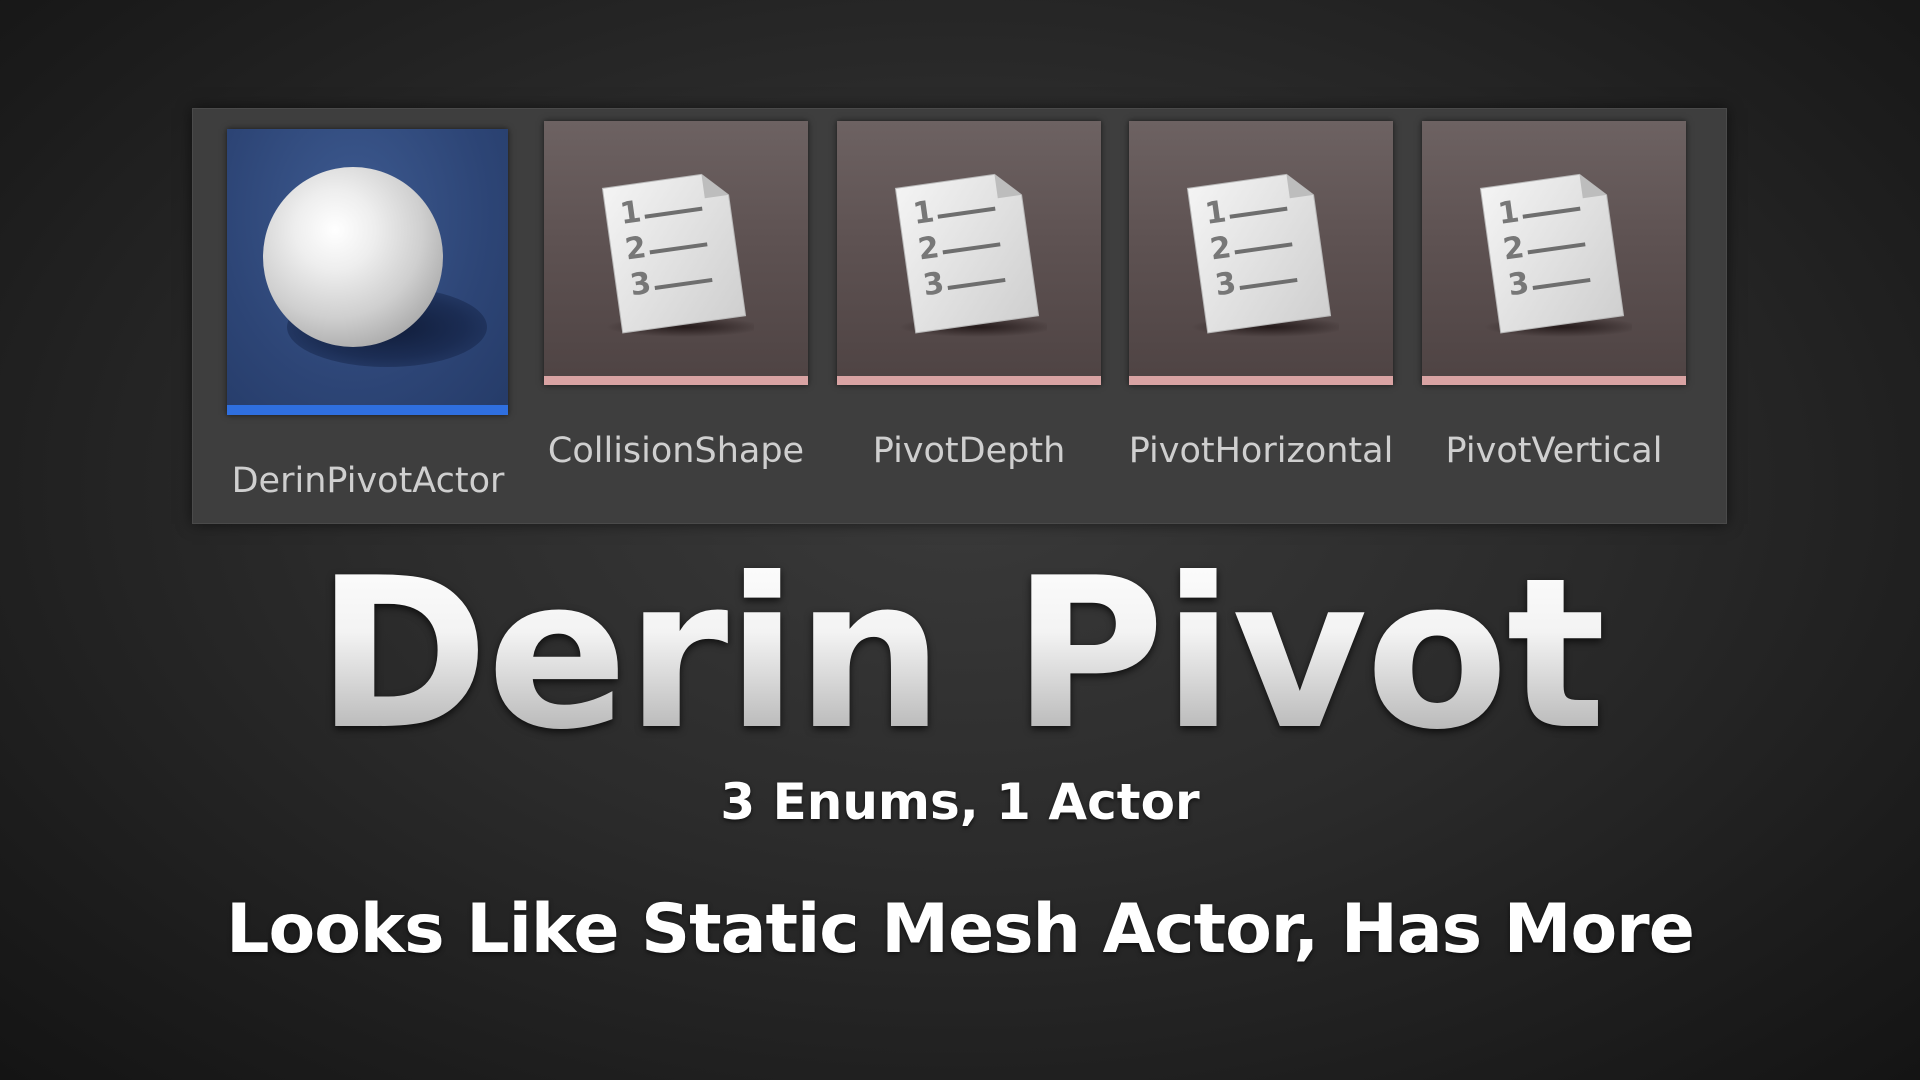 The image size is (1920, 1080). I want to click on asset-tile-pivot-depth: 1 2 3, so click(969, 253).